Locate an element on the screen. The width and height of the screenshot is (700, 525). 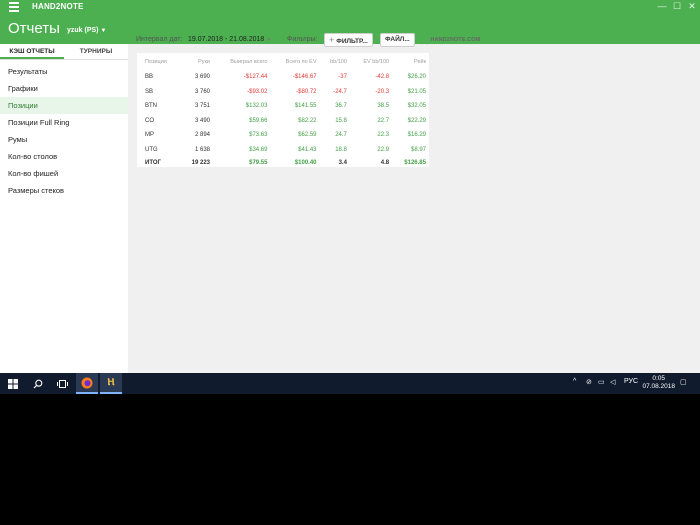
table-total-row: ИТОГ 19 223 $79.55 $100.40 3.4 4.8 $126.85 is located at coordinates (283, 163).